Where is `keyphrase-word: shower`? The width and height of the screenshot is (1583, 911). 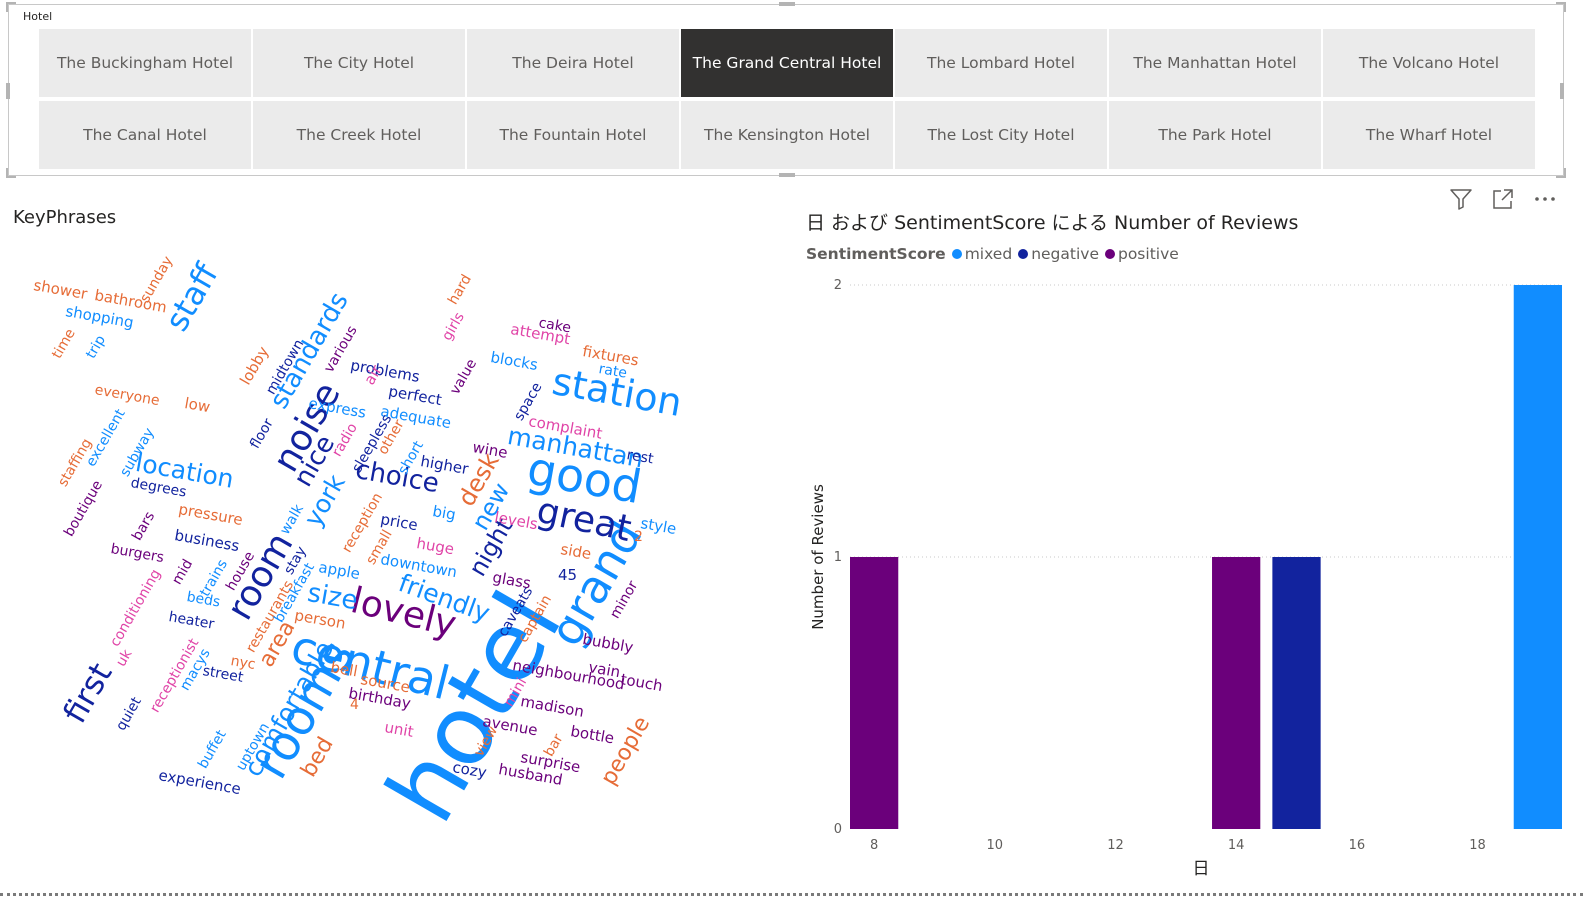
keyphrase-word: shower is located at coordinates (60, 289).